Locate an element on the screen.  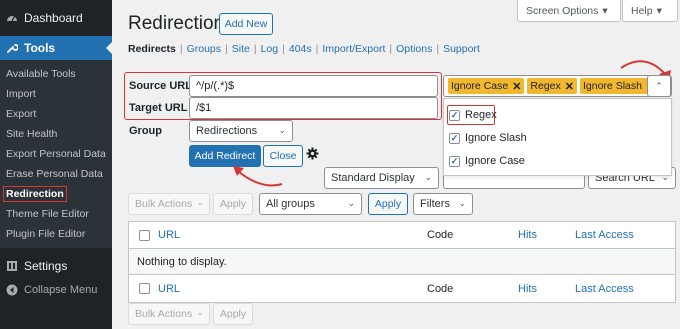
submenu-export-personal-data: Export Personal Data is located at coordinates (56, 154).